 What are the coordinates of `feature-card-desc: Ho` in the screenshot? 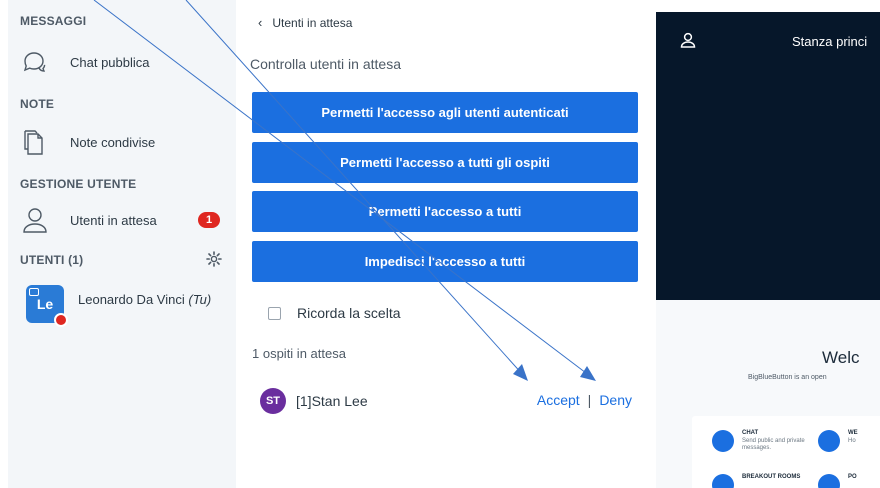 It's located at (852, 441).